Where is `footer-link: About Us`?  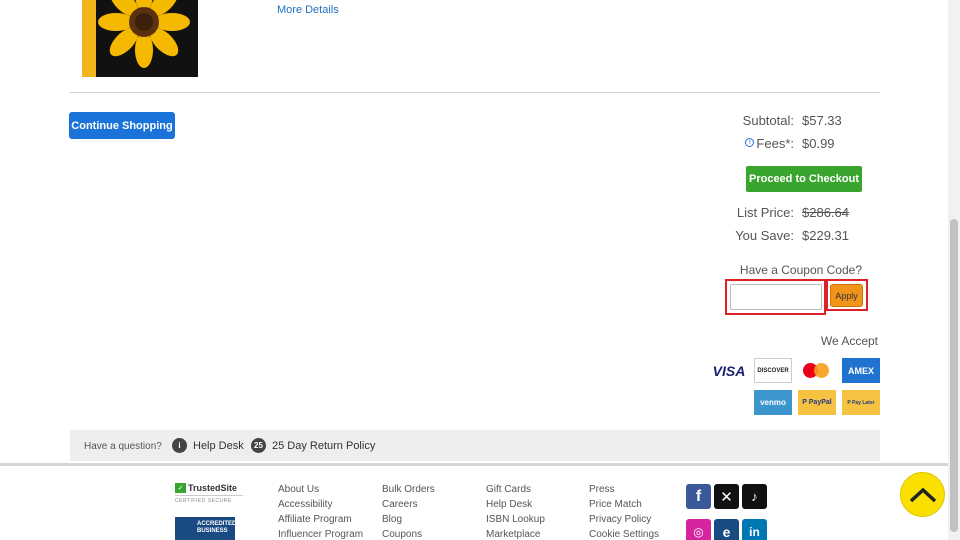 footer-link: About Us is located at coordinates (320, 489).